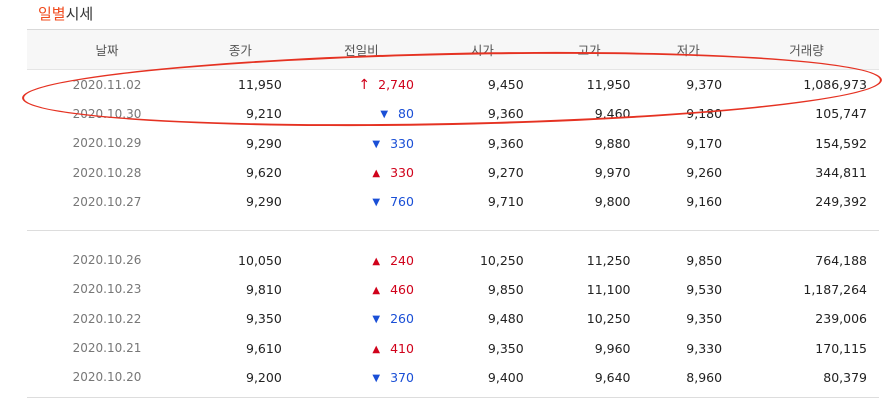  What do you see at coordinates (52, 14) in the screenshot?
I see `section-title-highlight: 일별` at bounding box center [52, 14].